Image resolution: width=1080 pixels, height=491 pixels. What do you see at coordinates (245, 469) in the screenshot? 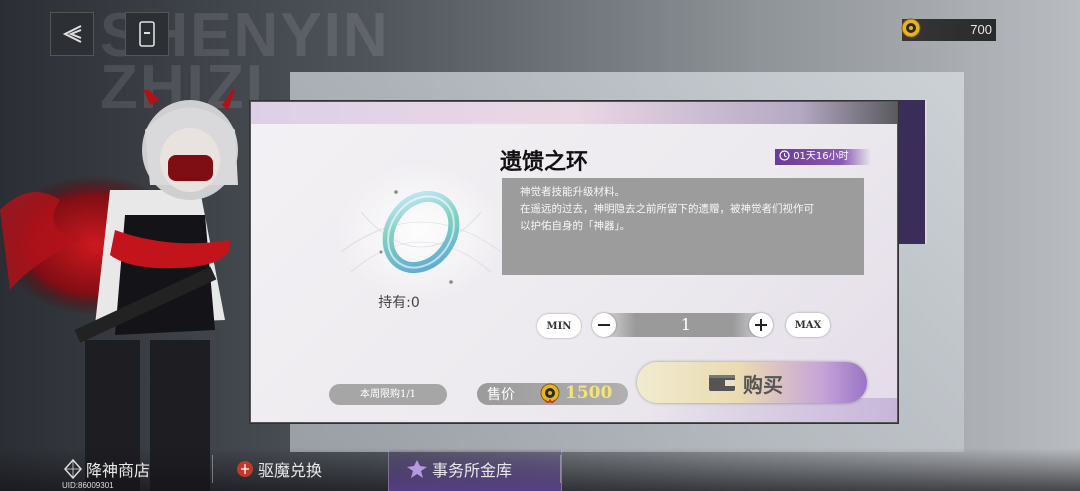
I see `exorcism-icon` at bounding box center [245, 469].